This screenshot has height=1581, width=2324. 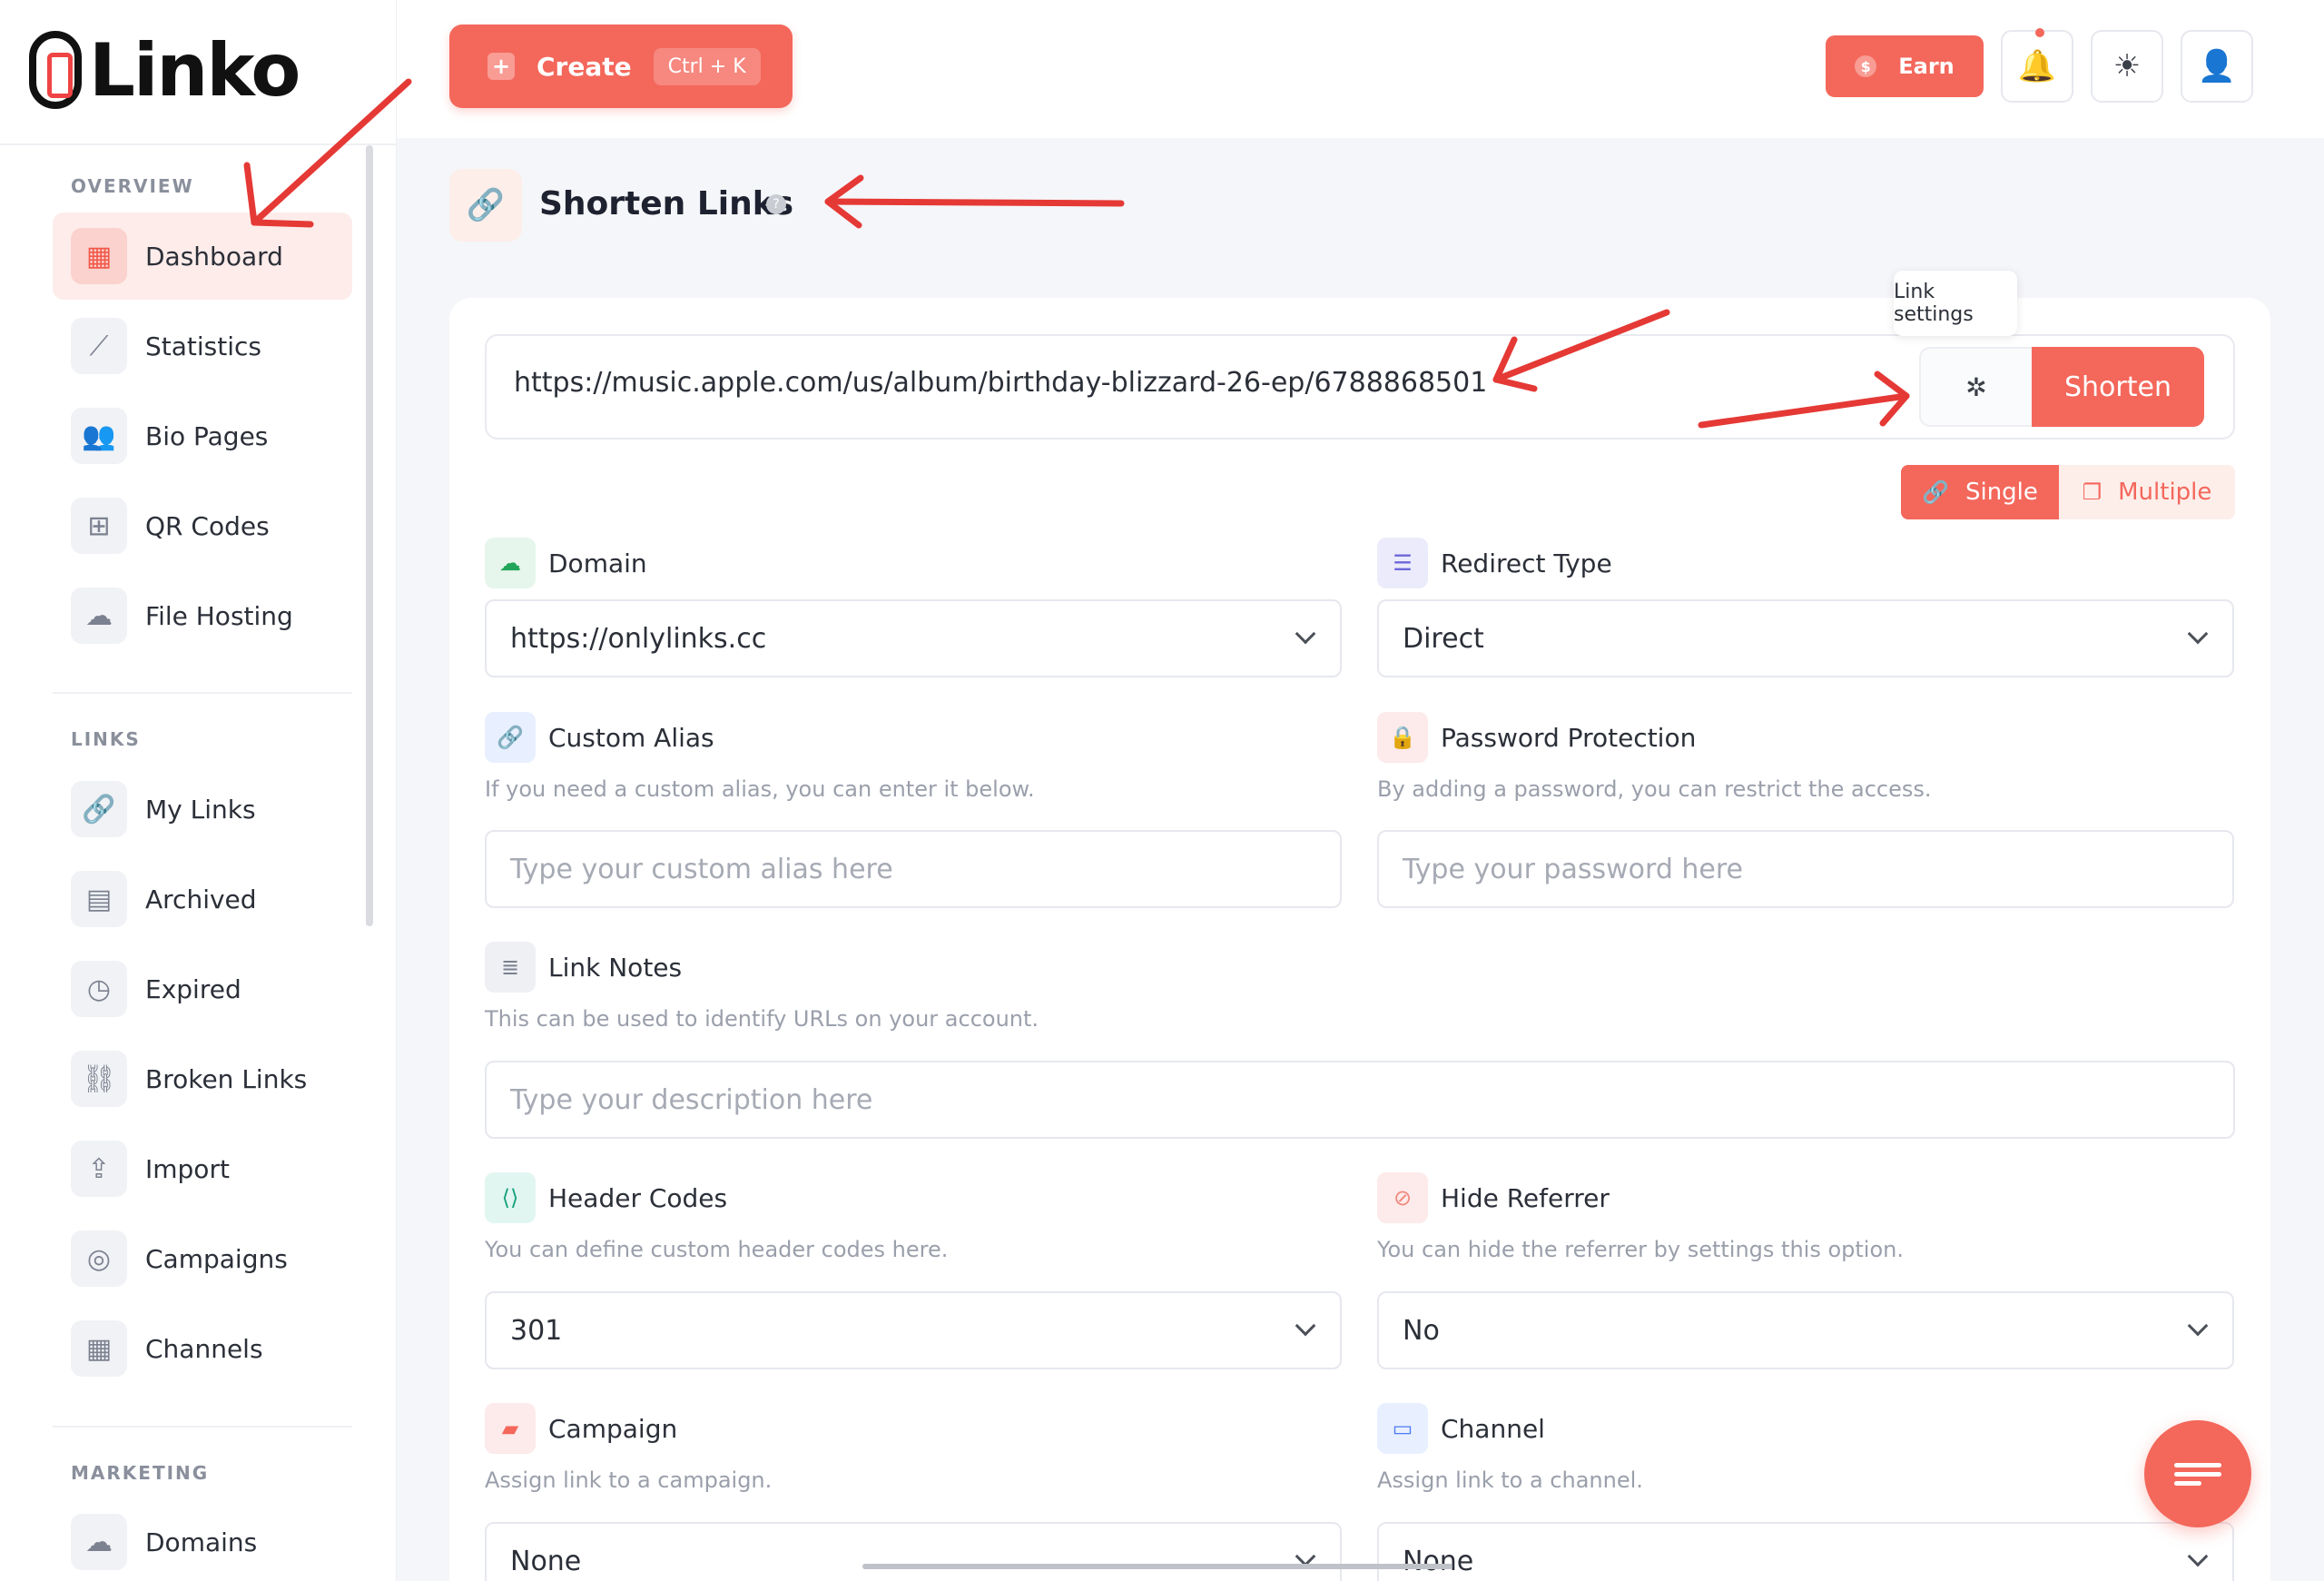 I want to click on users-icon: 👥, so click(x=99, y=436).